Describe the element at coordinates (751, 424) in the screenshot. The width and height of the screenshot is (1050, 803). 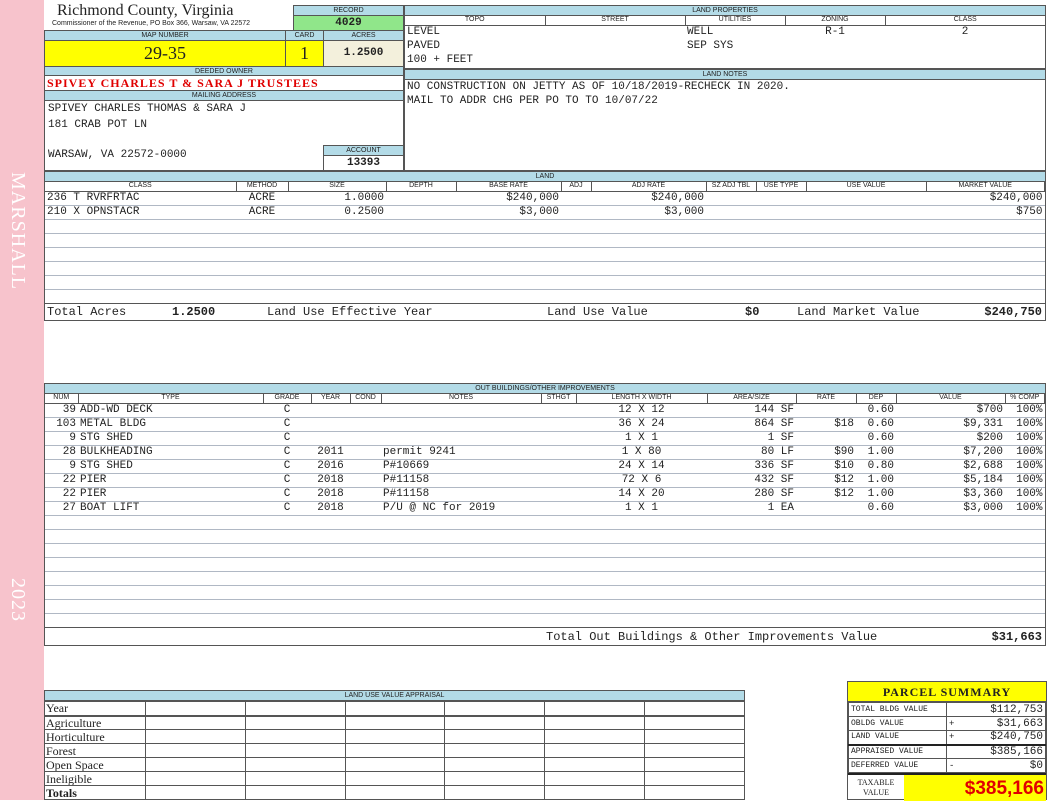
I see `outbuilding-cell: 864 SF` at that location.